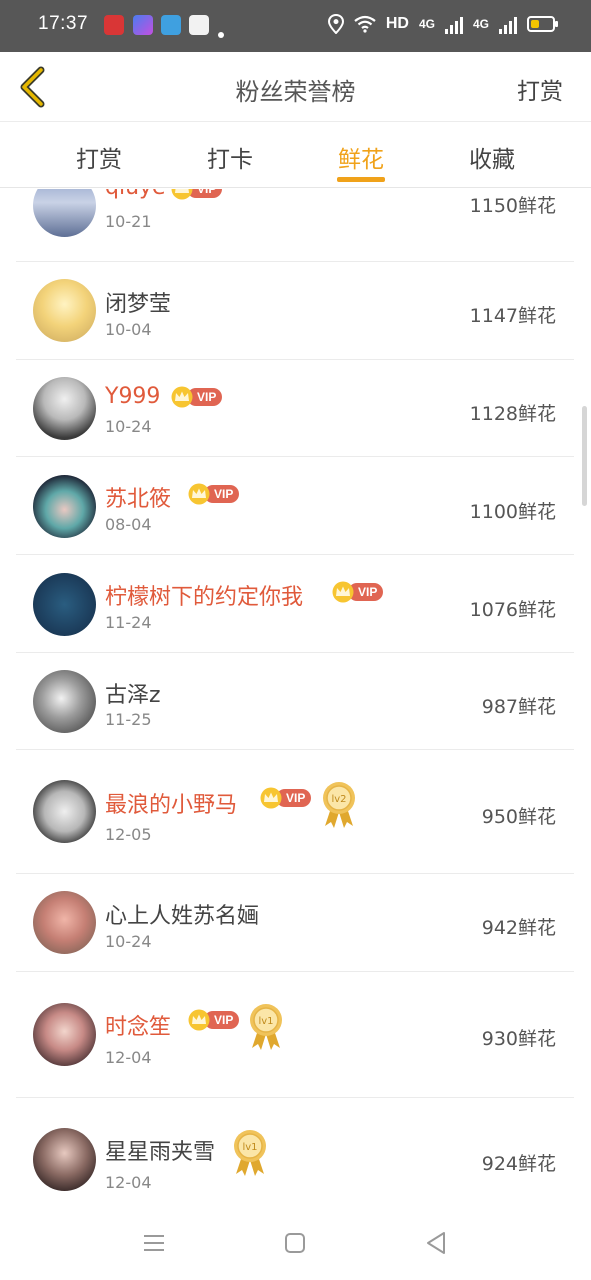  What do you see at coordinates (518, 707) in the screenshot?
I see `flower-count: 987鲜花` at bounding box center [518, 707].